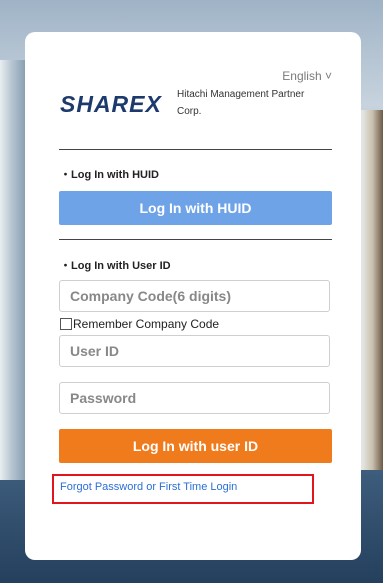 The width and height of the screenshot is (383, 583). I want to click on divider-top, so click(195, 149).